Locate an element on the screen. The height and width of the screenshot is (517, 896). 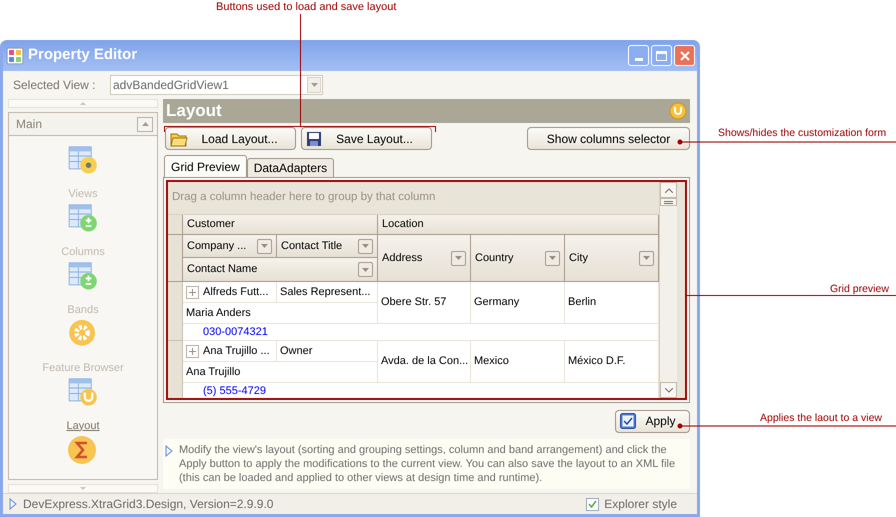
close-icon is located at coordinates (685, 55).